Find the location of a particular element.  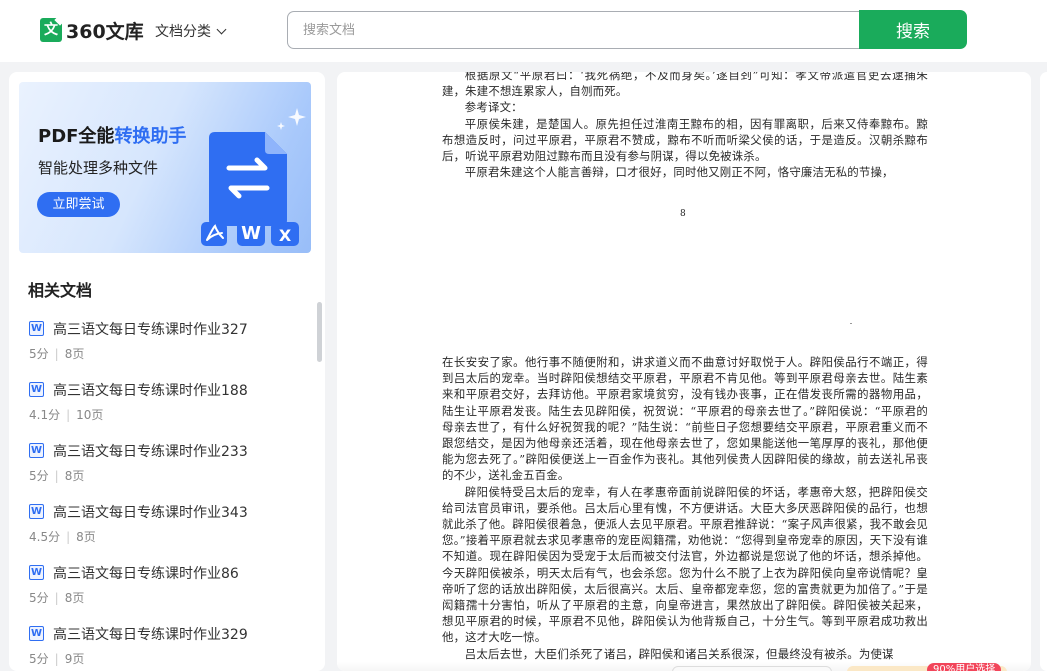

related-doc-meta: 4.5分 | 8页 is located at coordinates (62, 537).